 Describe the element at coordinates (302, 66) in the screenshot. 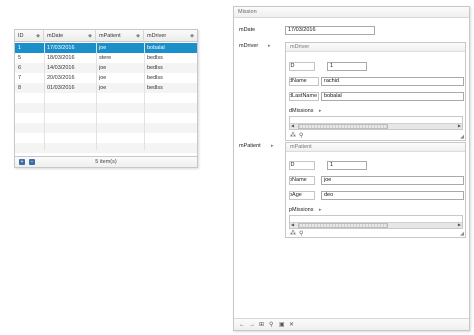

I see `driver-id-label-box` at that location.